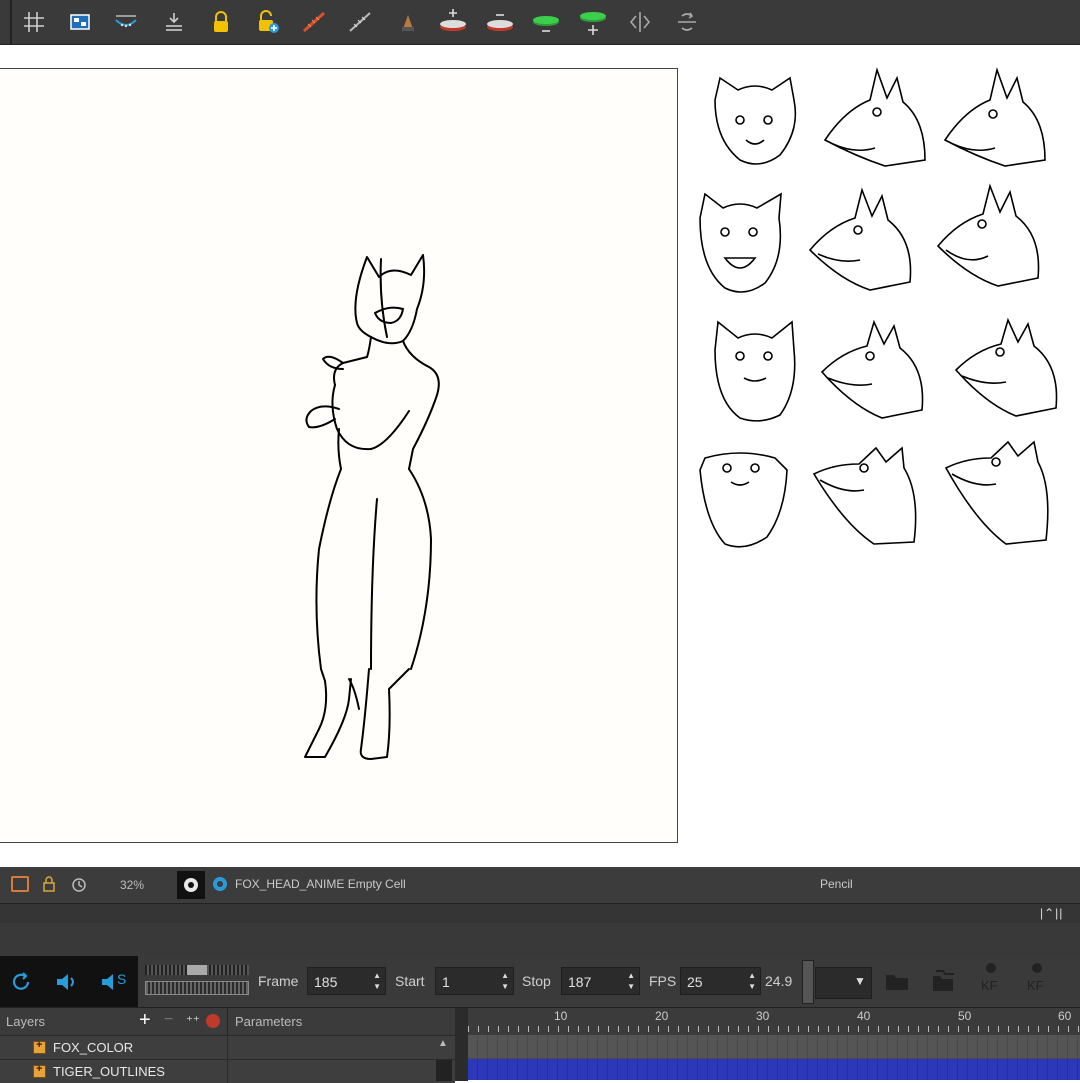 Image resolution: width=1080 pixels, height=1083 pixels. What do you see at coordinates (546, 22) in the screenshot?
I see `add-green-layer-icon` at bounding box center [546, 22].